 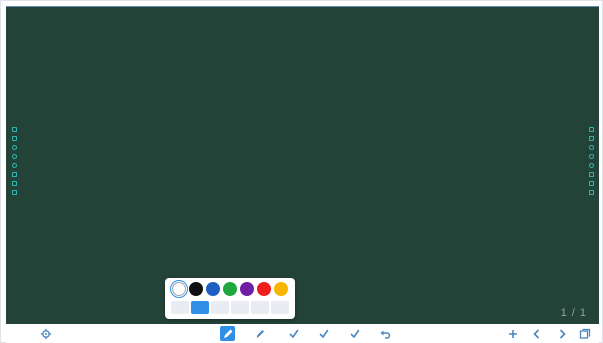 I want to click on color-swatch-green, so click(x=230, y=289).